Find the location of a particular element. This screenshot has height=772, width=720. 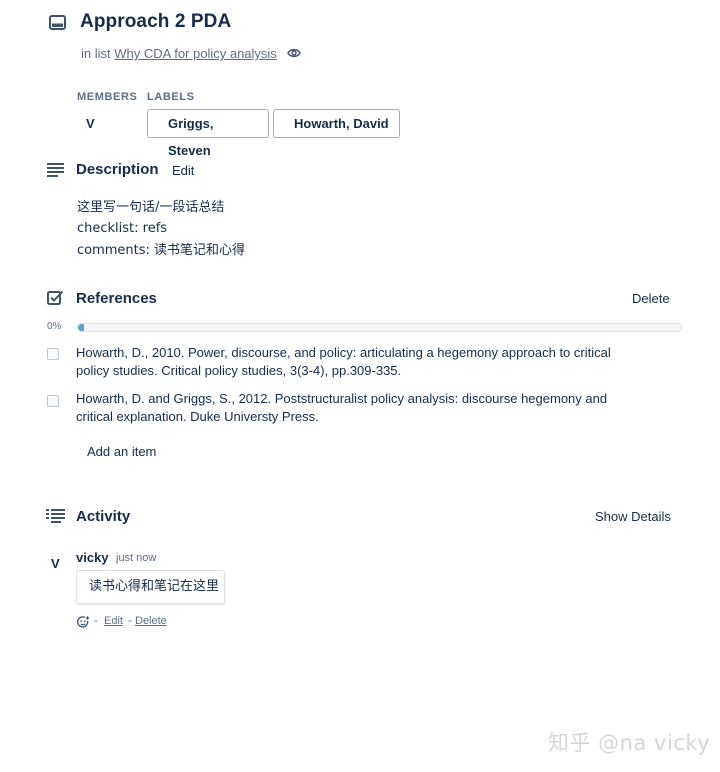

description-edit-button: Edit is located at coordinates (183, 170).